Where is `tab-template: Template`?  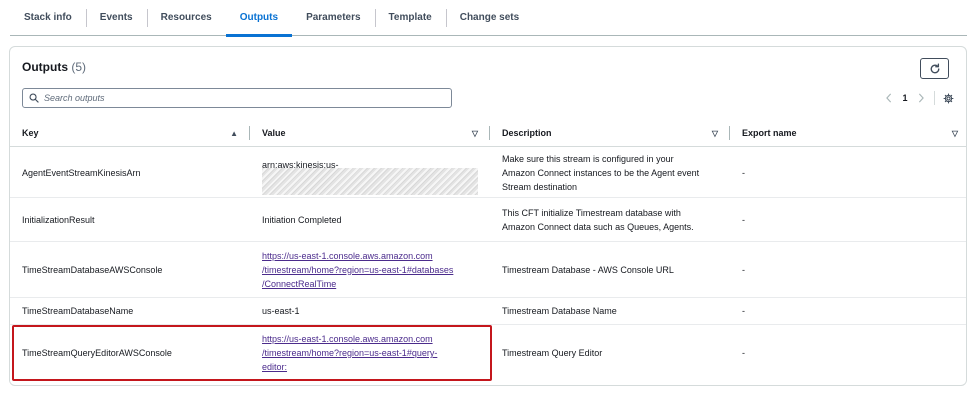 tab-template: Template is located at coordinates (410, 18).